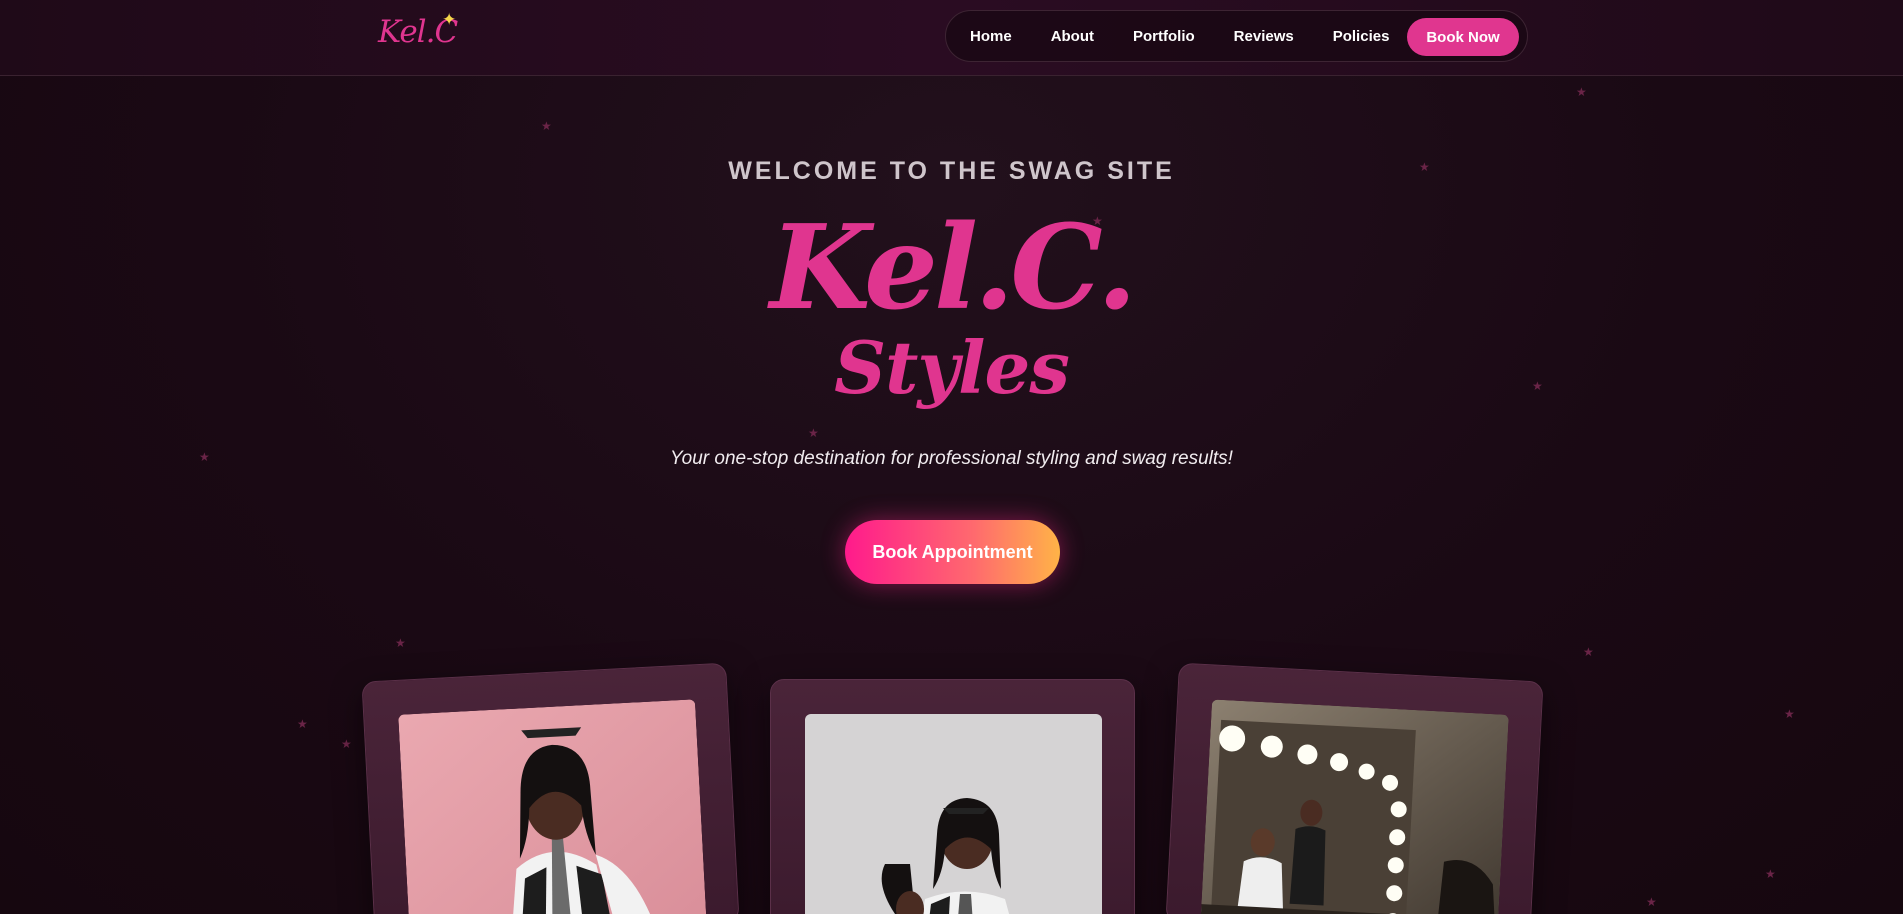 Image resolution: width=1903 pixels, height=914 pixels. Describe the element at coordinates (953, 268) in the screenshot. I see `brand-title: Kel.C.` at that location.